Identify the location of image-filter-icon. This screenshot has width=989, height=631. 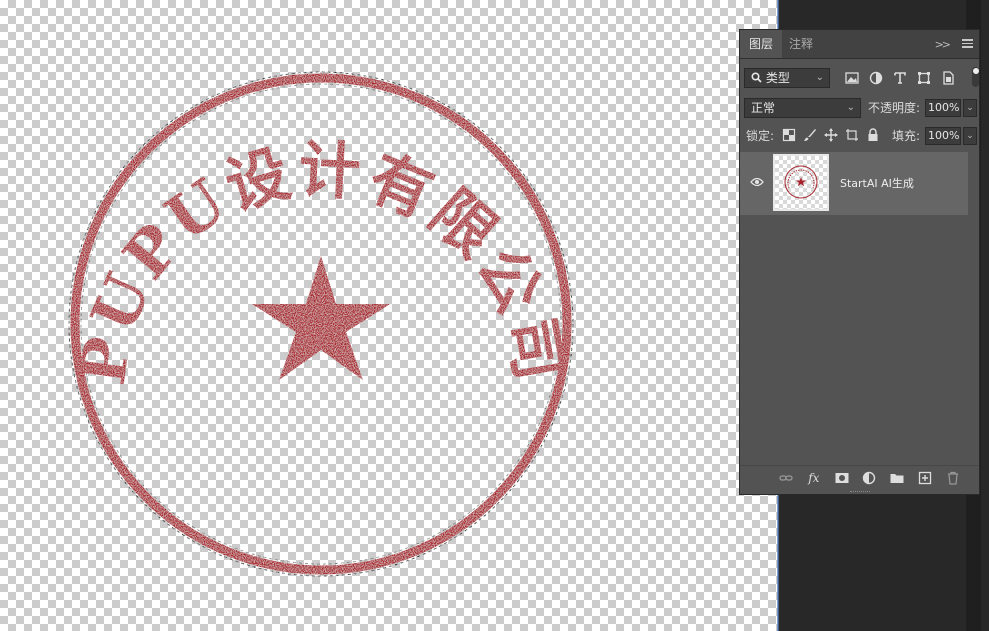
(852, 78).